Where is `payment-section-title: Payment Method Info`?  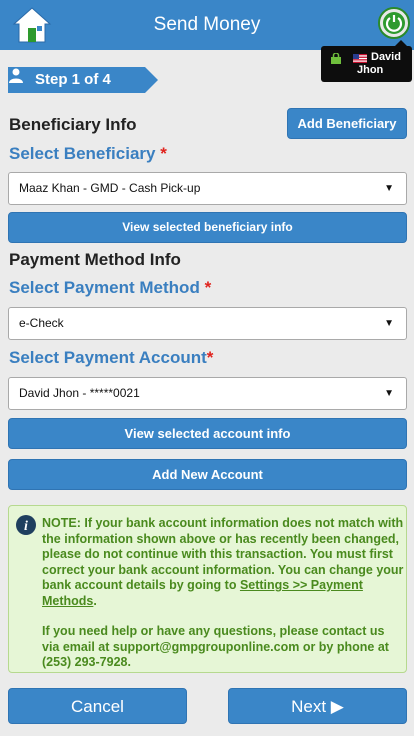
payment-section-title: Payment Method Info is located at coordinates (95, 259).